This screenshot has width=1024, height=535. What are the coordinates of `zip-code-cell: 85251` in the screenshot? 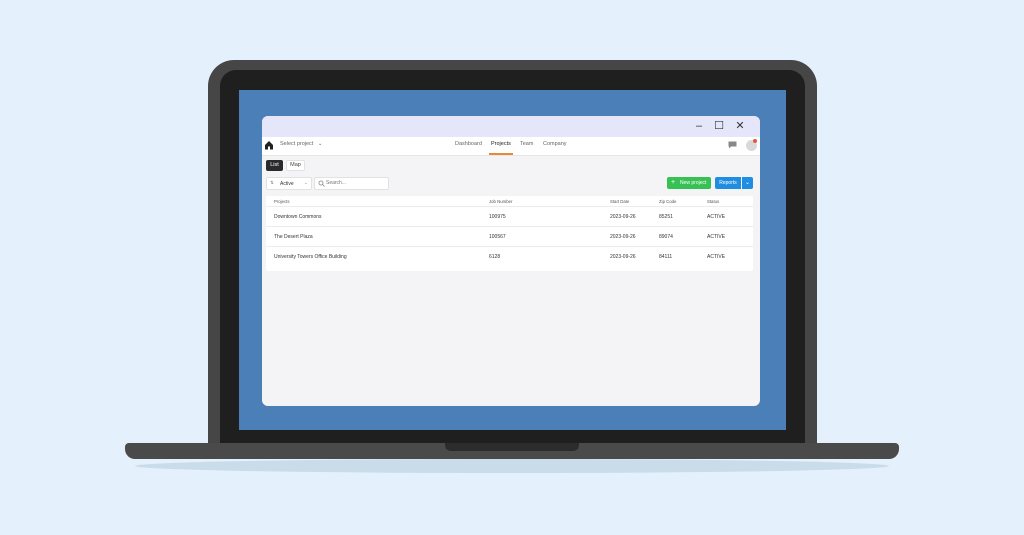 It's located at (666, 217).